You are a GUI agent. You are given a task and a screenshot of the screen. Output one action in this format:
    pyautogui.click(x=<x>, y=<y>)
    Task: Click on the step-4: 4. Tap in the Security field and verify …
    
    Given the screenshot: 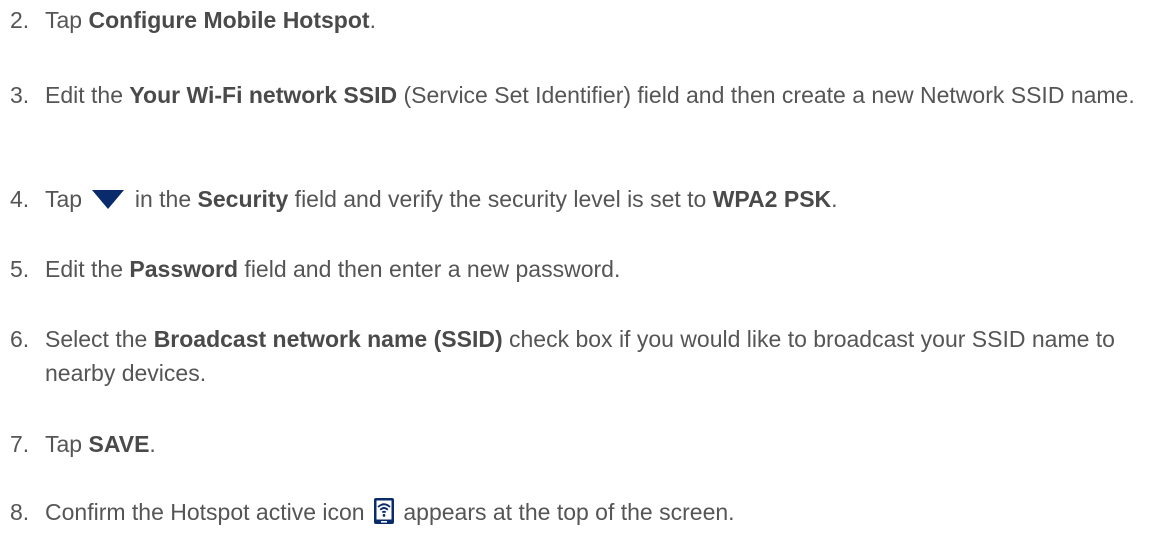 What is the action you would take?
    pyautogui.click(x=590, y=199)
    